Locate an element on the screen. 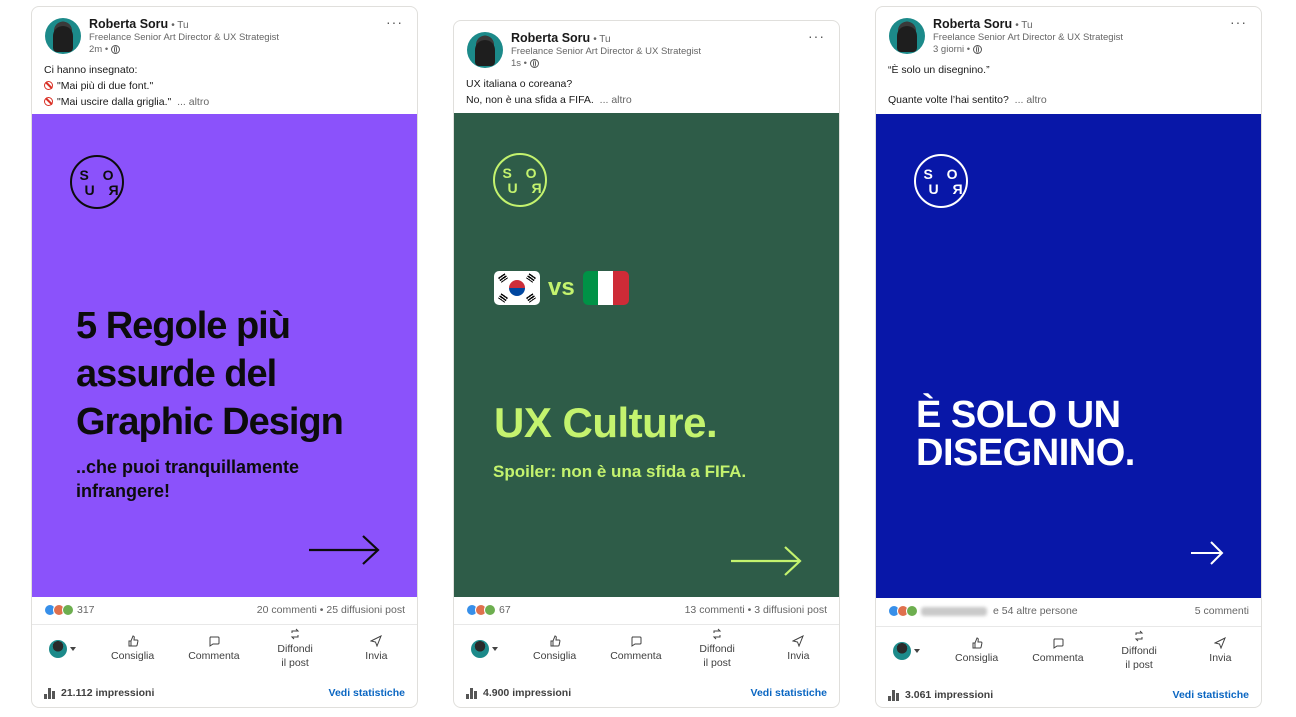 This screenshot has height=717, width=1296. prohibited-icon is located at coordinates (48, 101).